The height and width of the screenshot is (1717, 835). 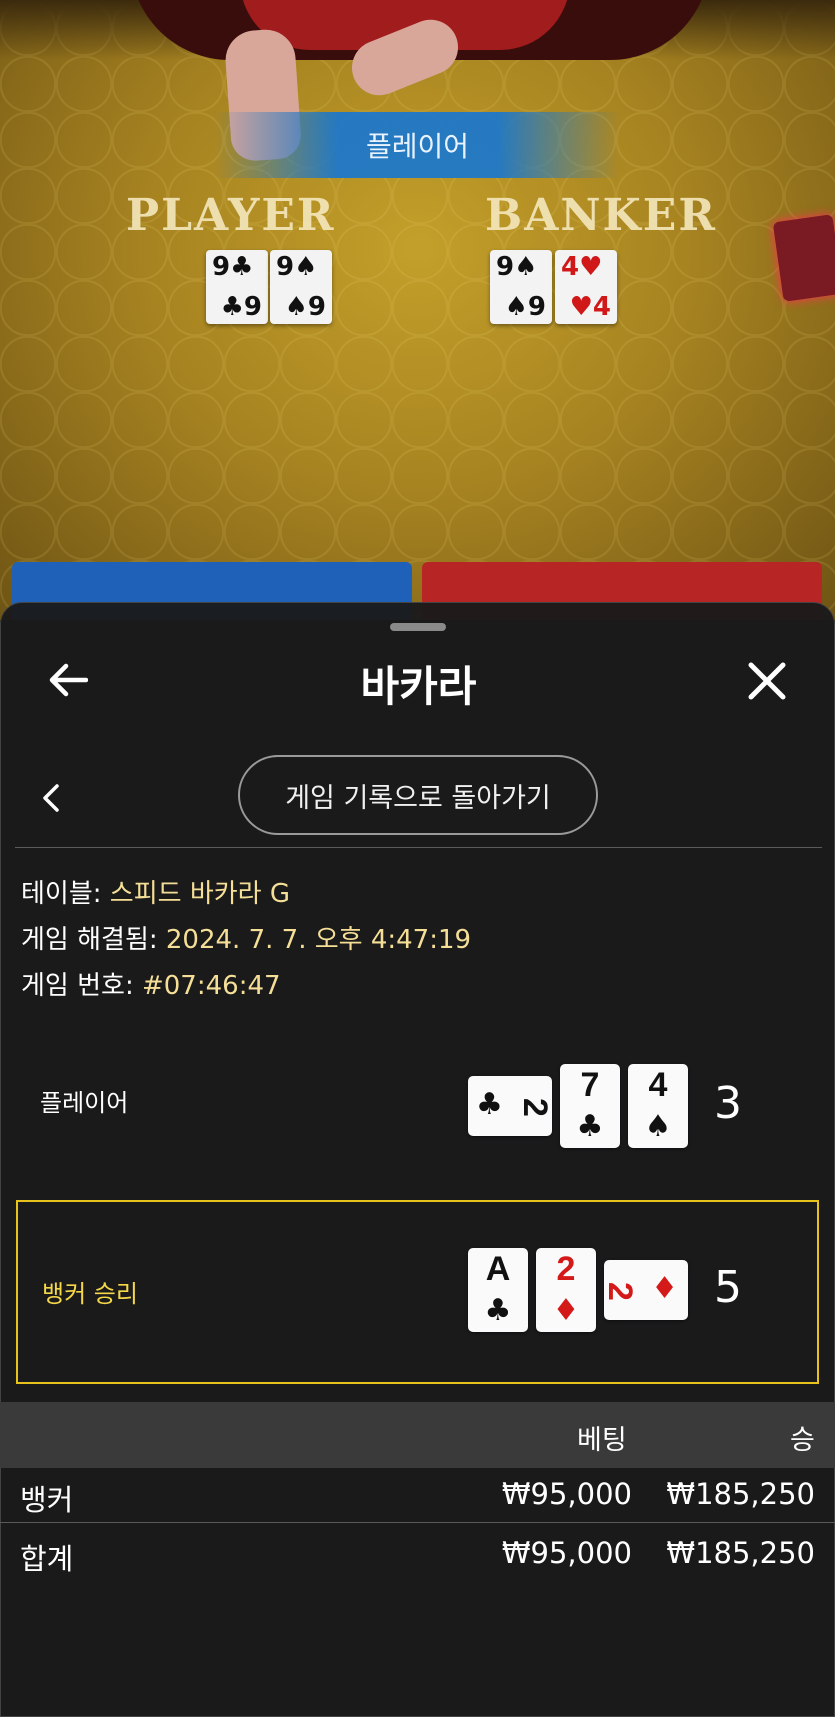 I want to click on player-hand-label: 플레이어, so click(x=84, y=1103).